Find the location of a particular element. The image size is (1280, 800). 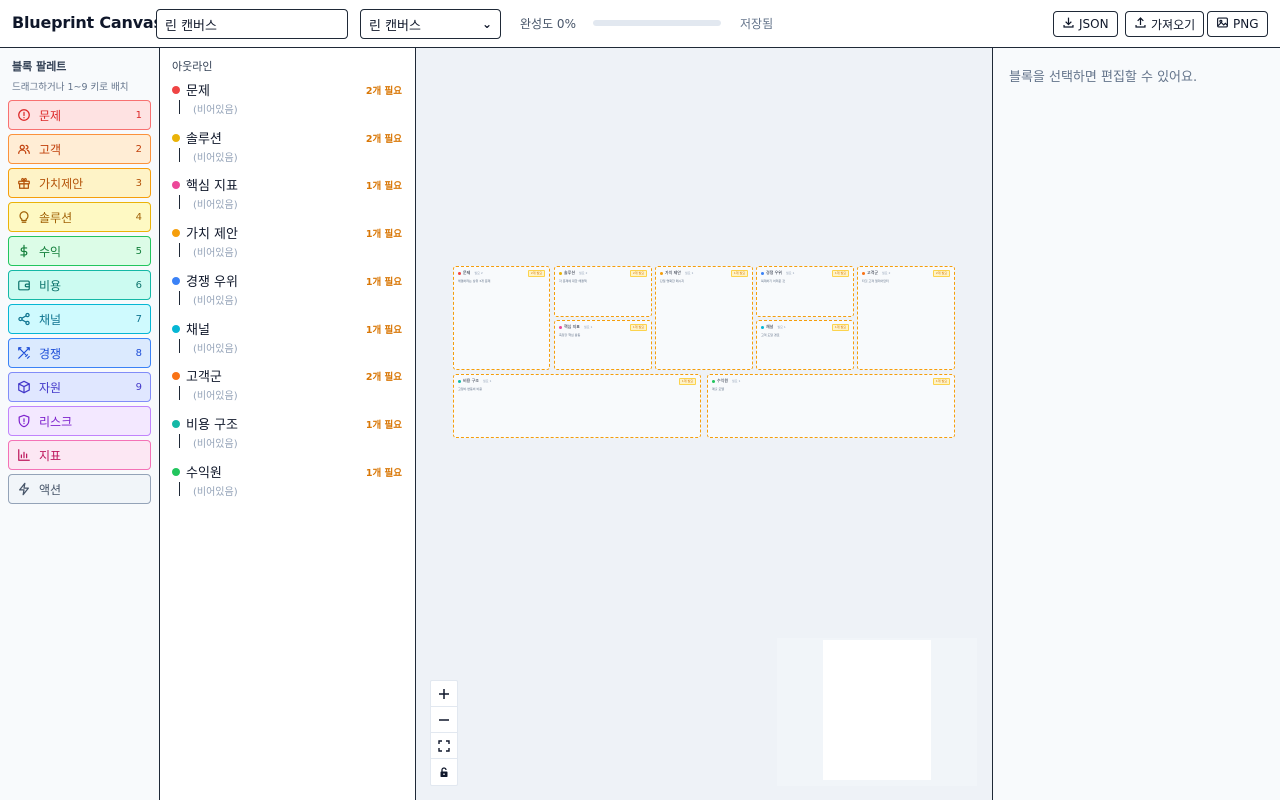

zoom-out-button is located at coordinates (444, 720).